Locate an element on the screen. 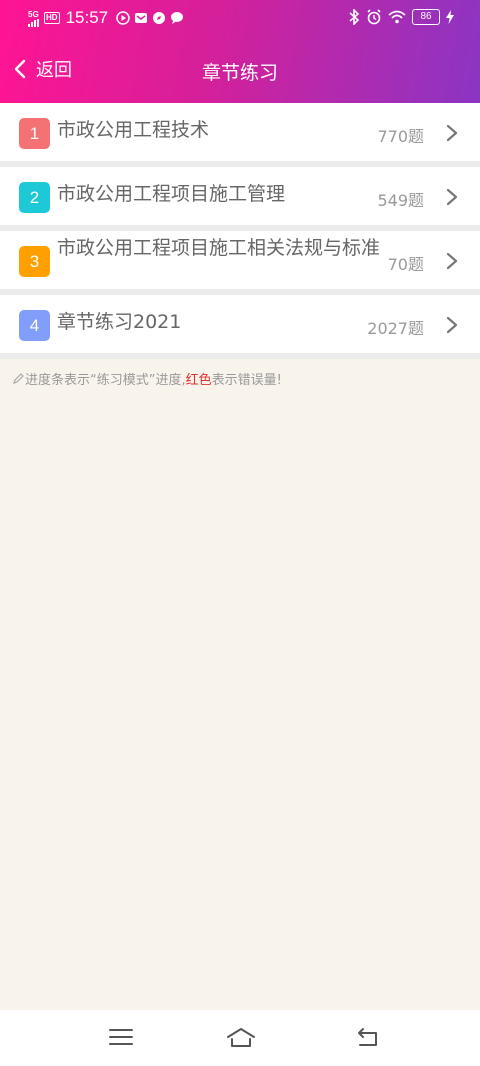  status-bar: 5G HD 15:57 86 is located at coordinates (240, 19).